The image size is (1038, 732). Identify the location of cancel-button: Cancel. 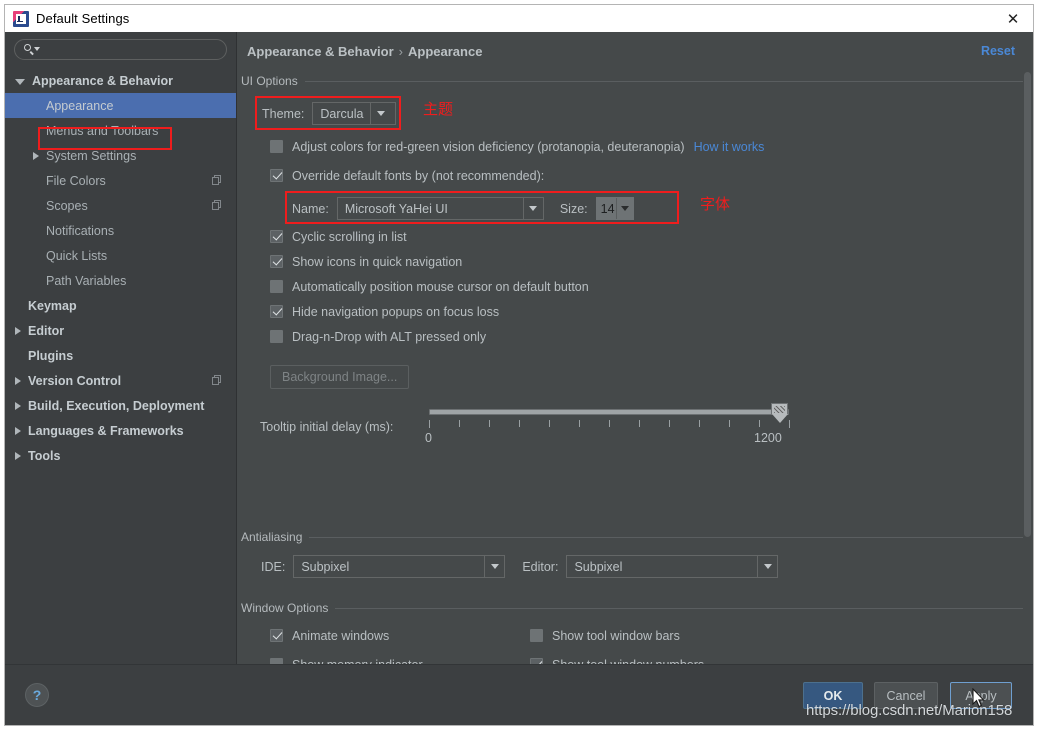
(906, 695).